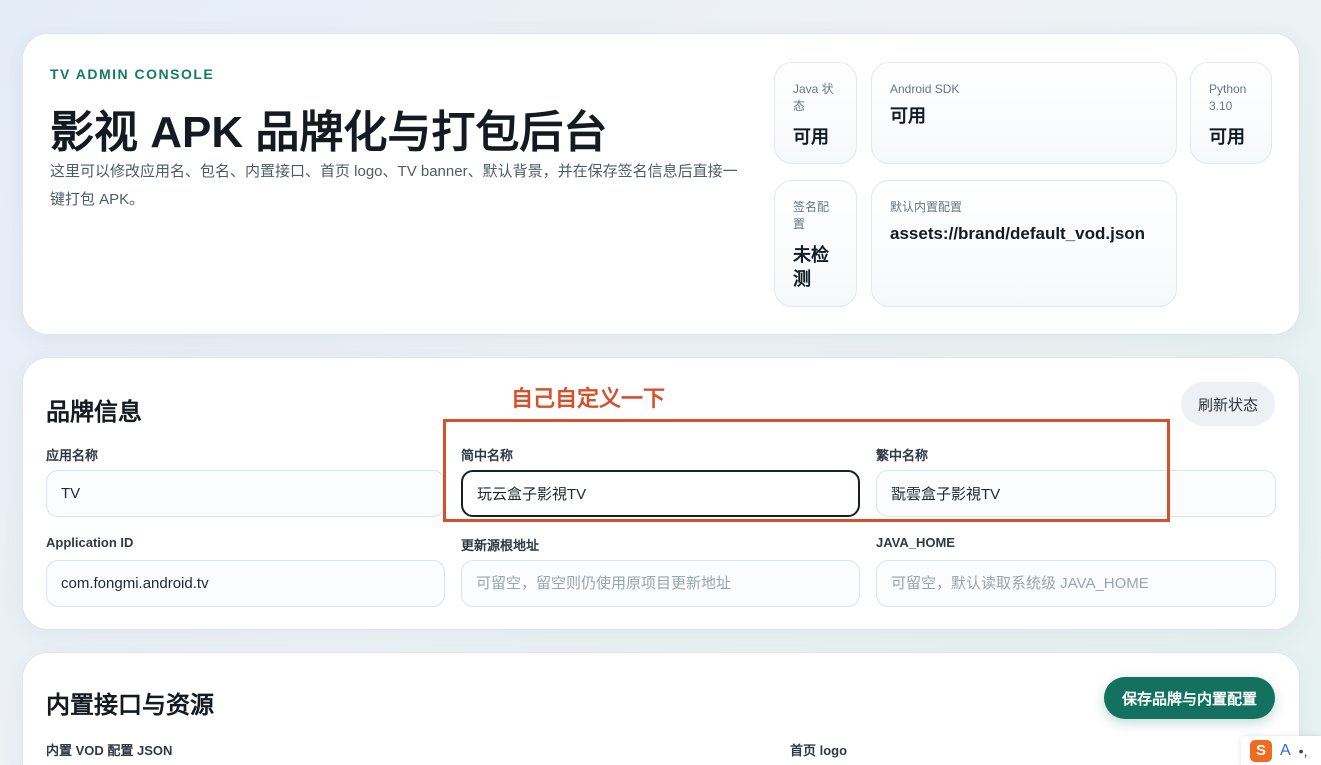  What do you see at coordinates (660, 583) in the screenshot?
I see `update-url-input` at bounding box center [660, 583].